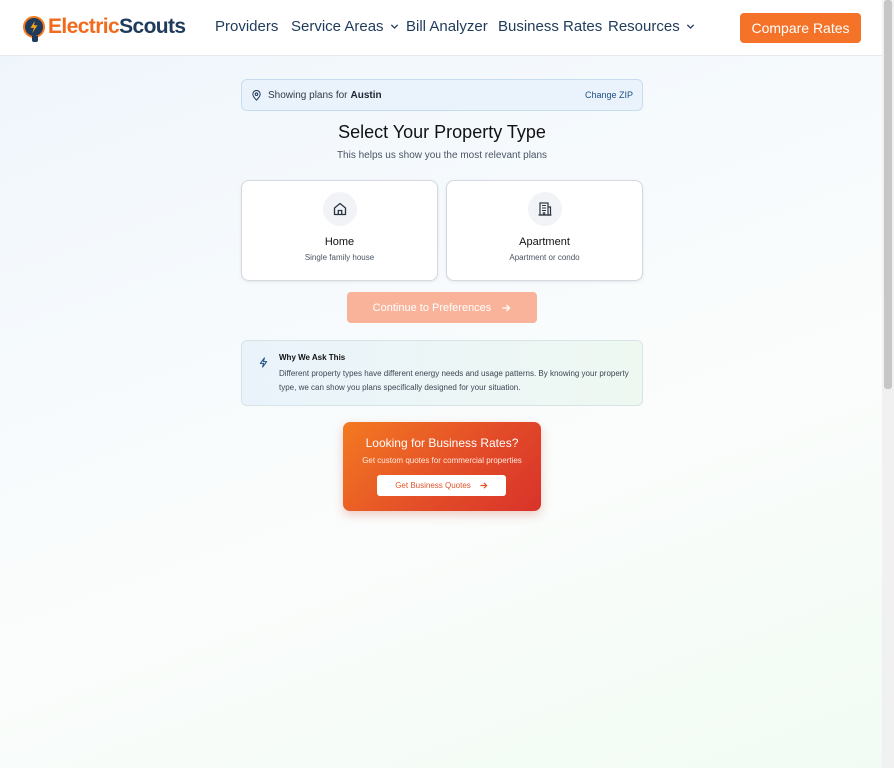 This screenshot has width=894, height=768. I want to click on property-card-apartment: Apartment Apartment or condo, so click(544, 230).